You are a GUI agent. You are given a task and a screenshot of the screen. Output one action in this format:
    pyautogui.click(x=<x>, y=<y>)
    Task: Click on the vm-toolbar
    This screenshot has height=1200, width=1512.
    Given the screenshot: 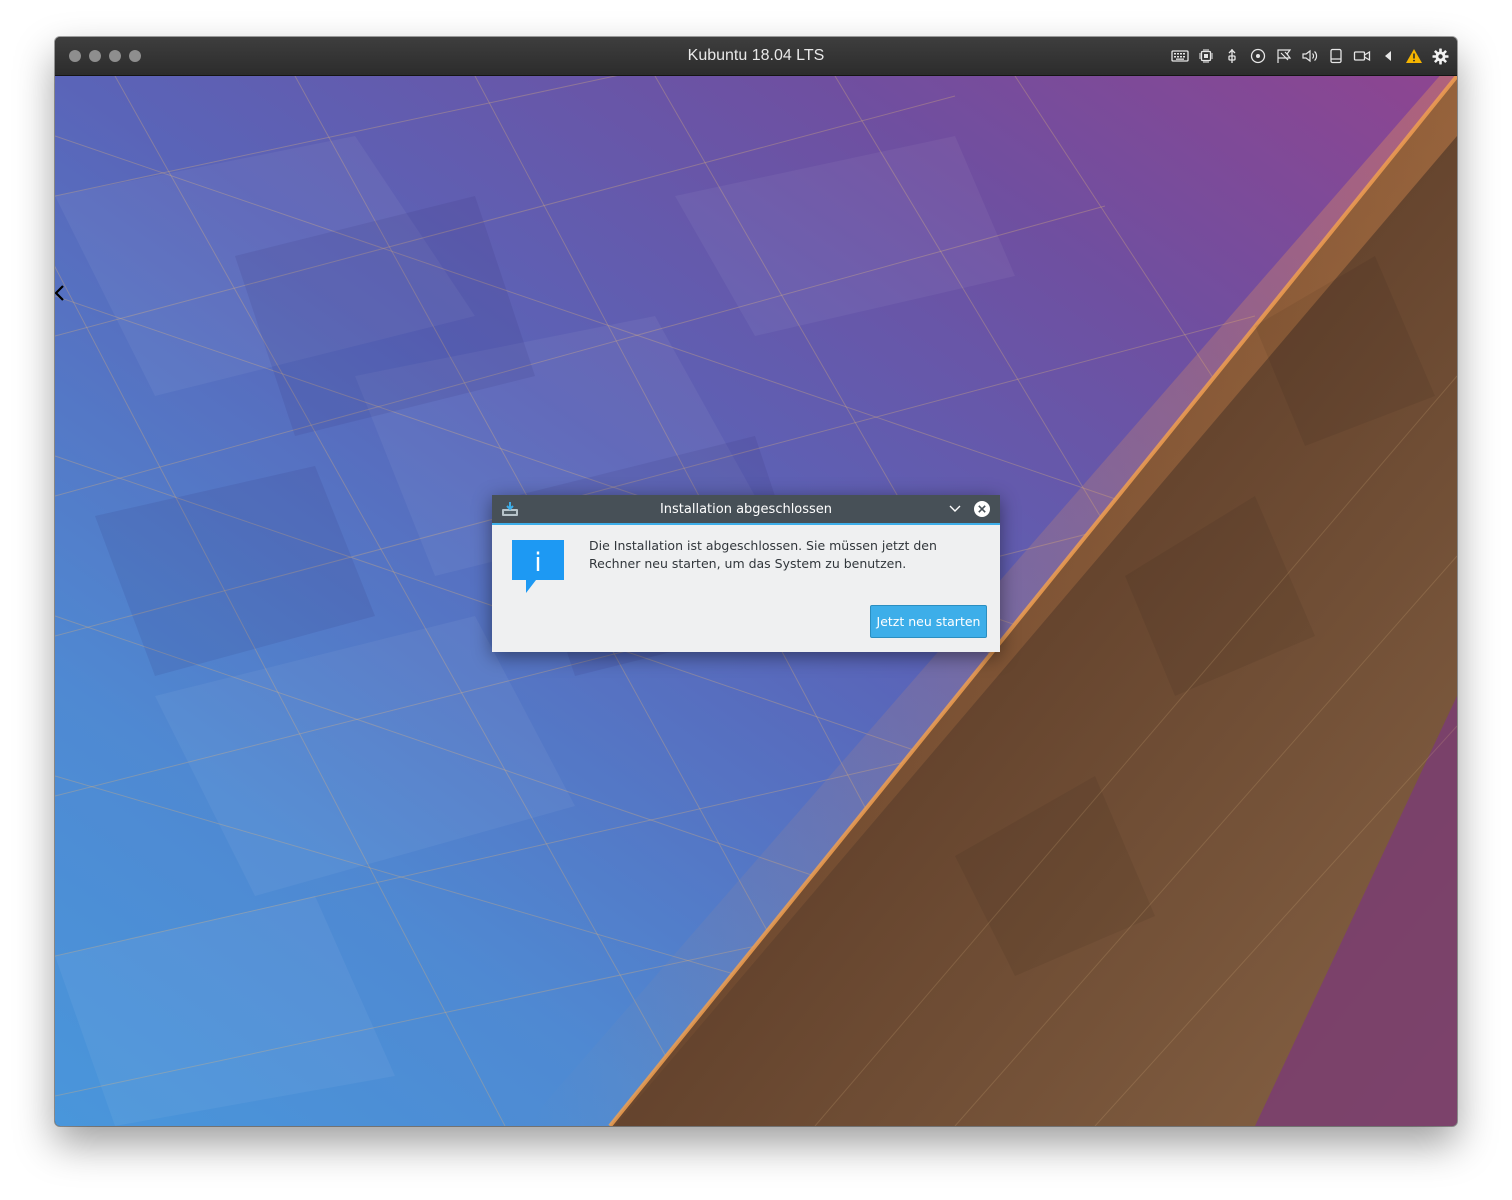 What is the action you would take?
    pyautogui.click(x=1310, y=56)
    